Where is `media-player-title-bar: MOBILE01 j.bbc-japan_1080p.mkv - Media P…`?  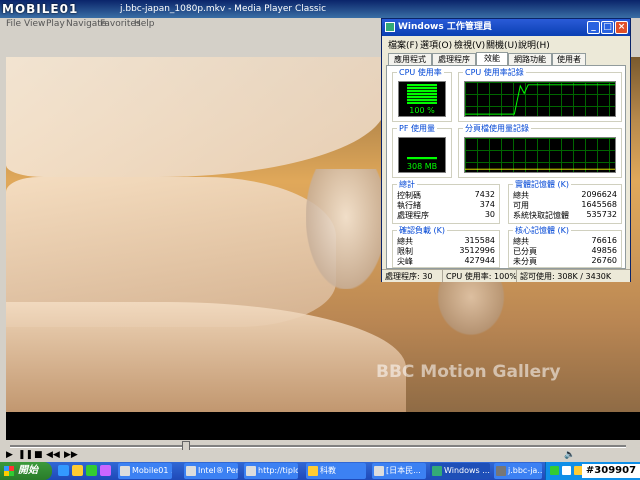
media-player-title-bar: MOBILE01 j.bbc-japan_1080p.mkv - Media P… is located at coordinates (320, 9).